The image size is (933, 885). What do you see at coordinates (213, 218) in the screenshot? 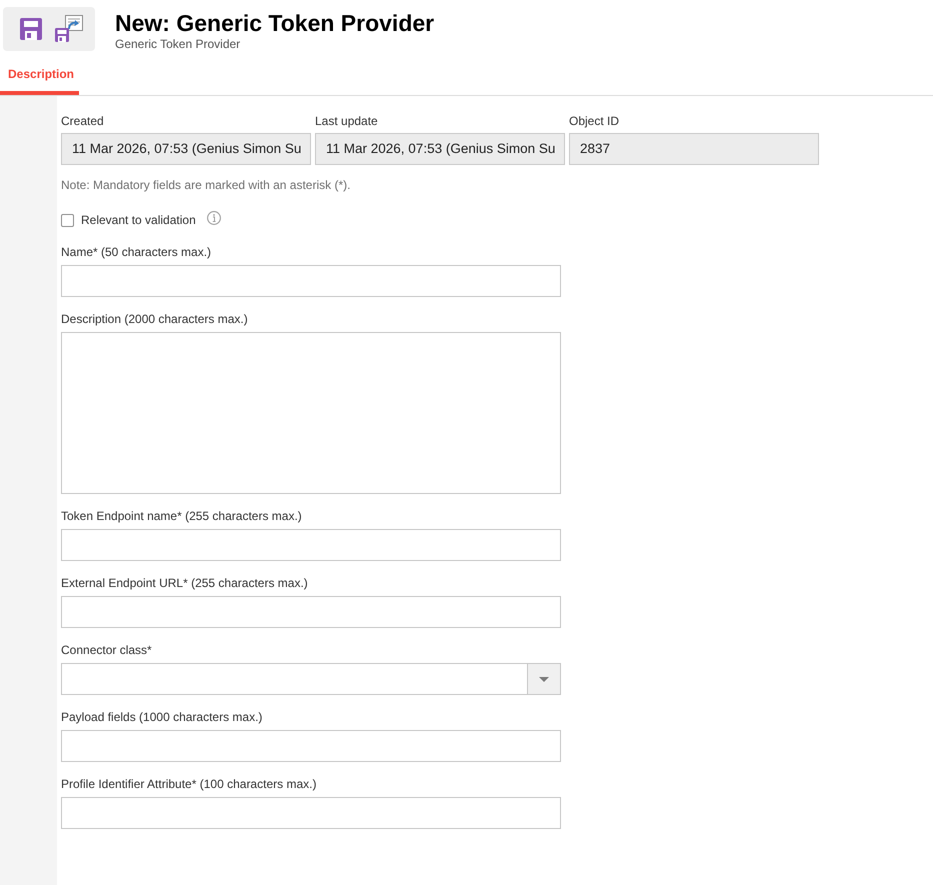
I see `info-icon` at bounding box center [213, 218].